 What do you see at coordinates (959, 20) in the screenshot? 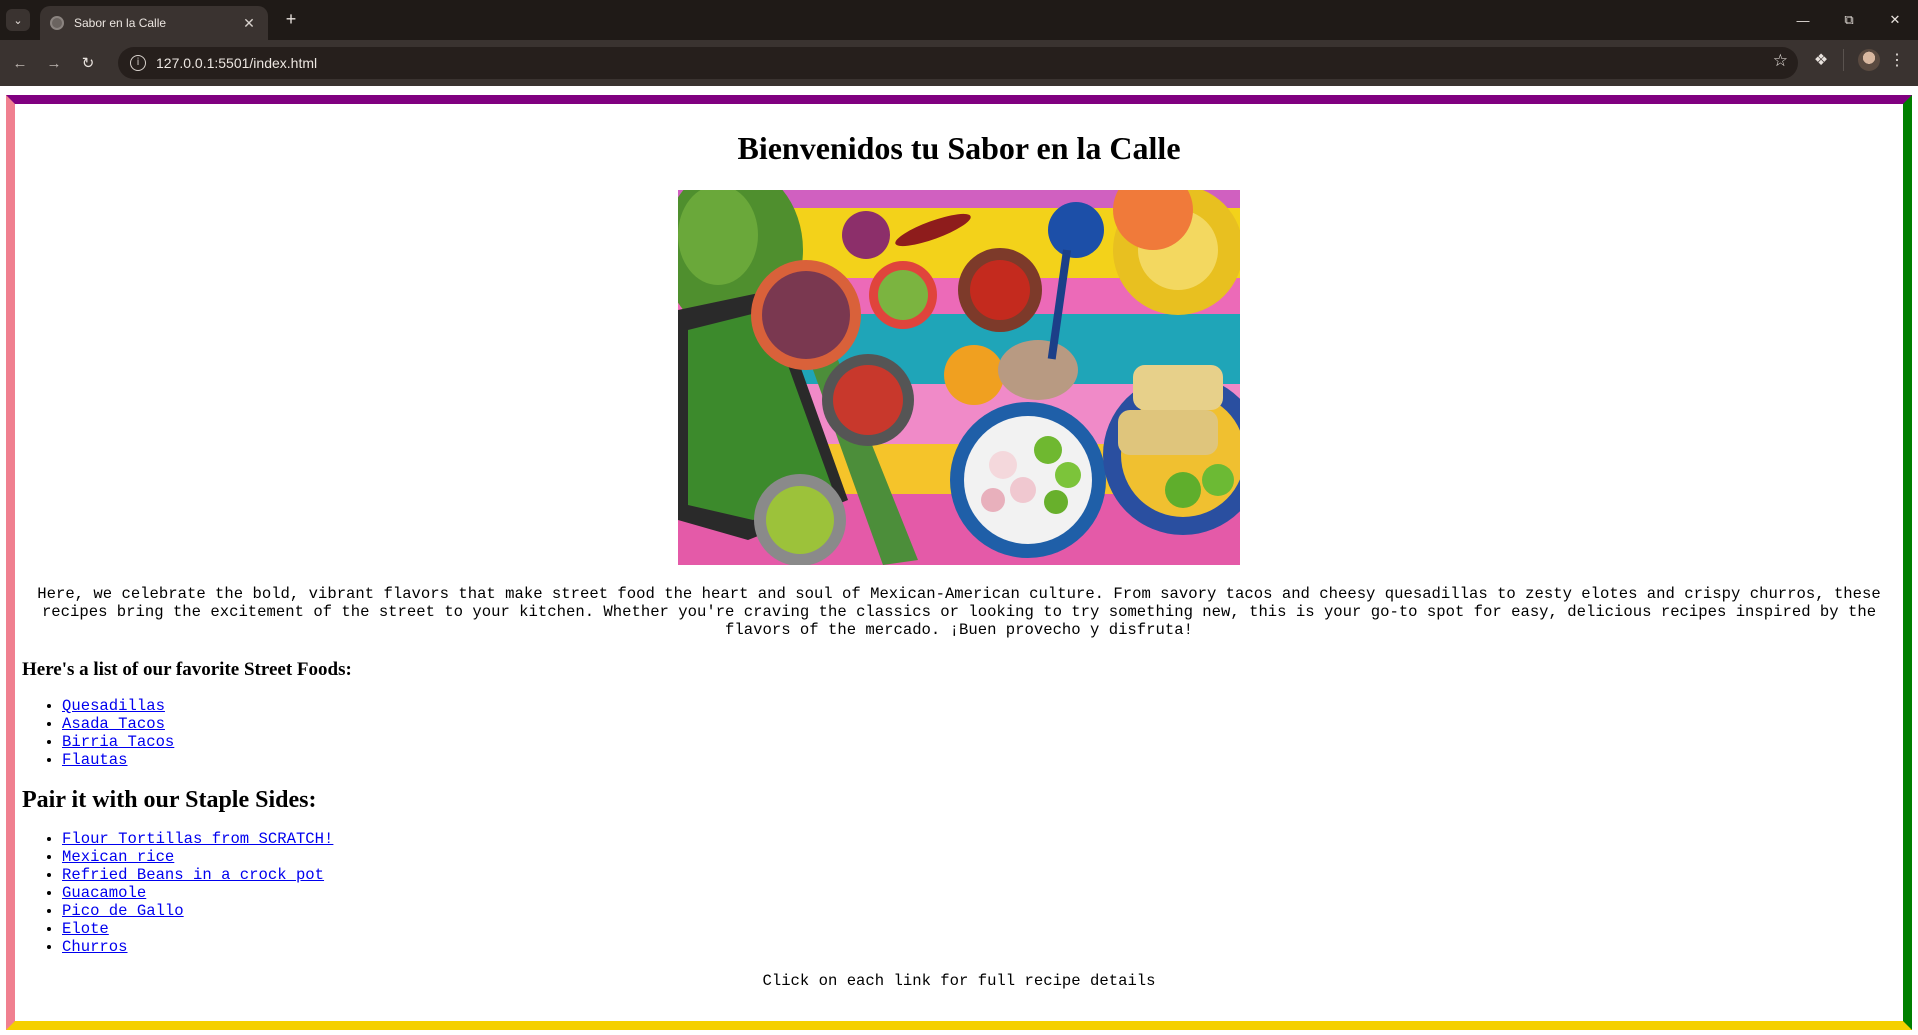
I see `tab-strip: ⌄ Sabor en la Calle ✕ + — ⧉ ✕` at bounding box center [959, 20].